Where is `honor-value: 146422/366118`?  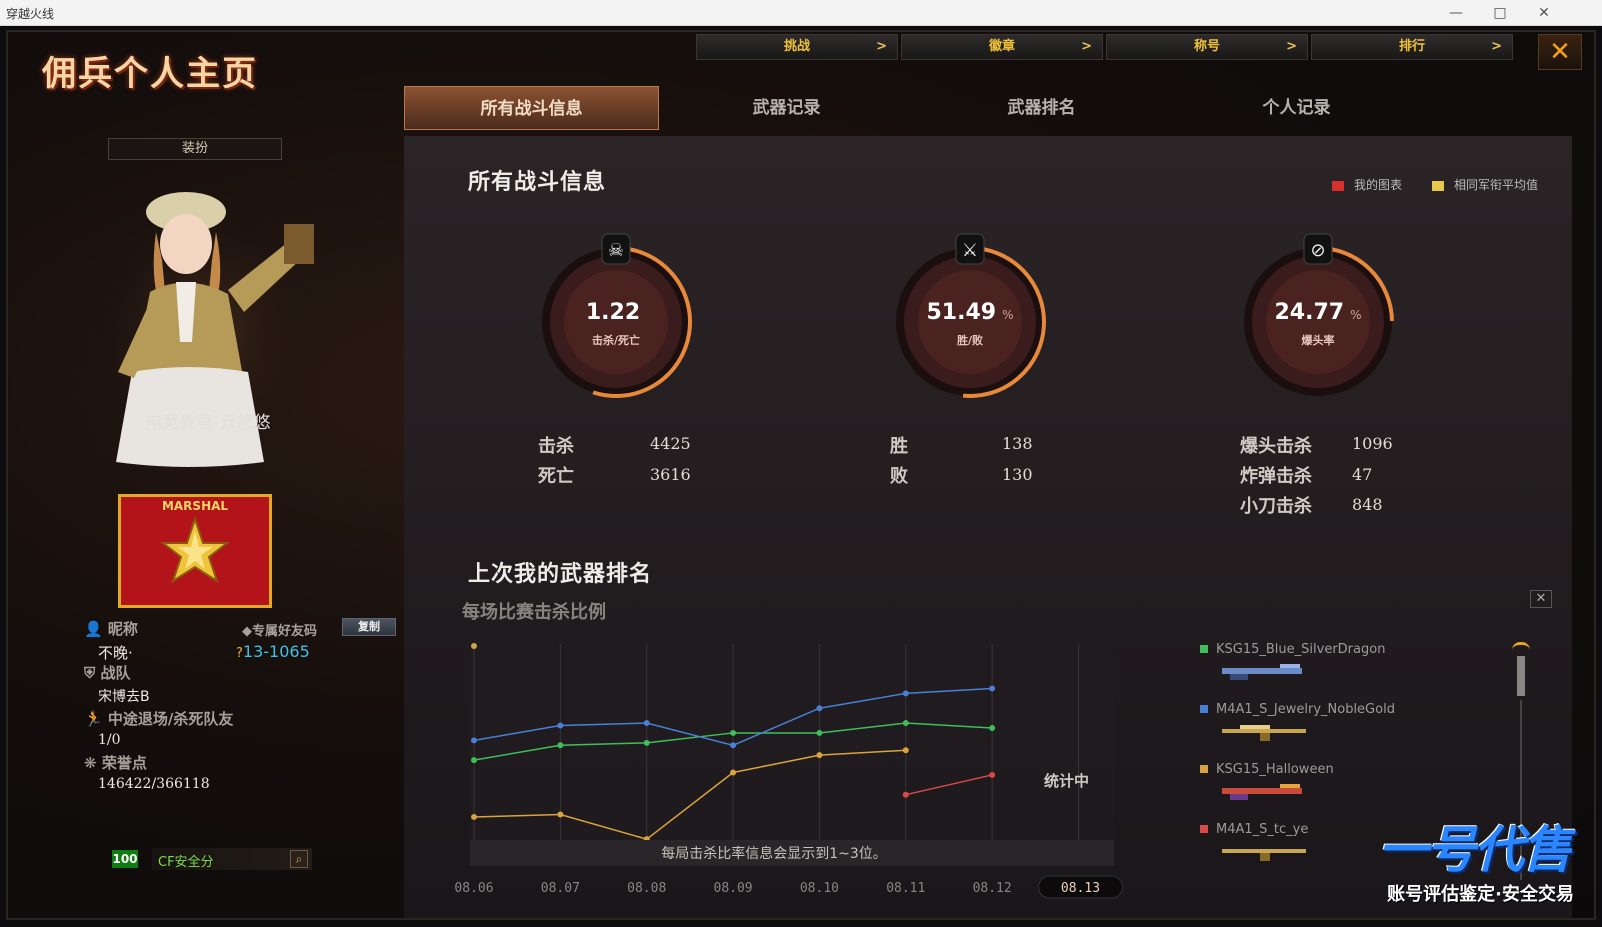 honor-value: 146422/366118 is located at coordinates (154, 784).